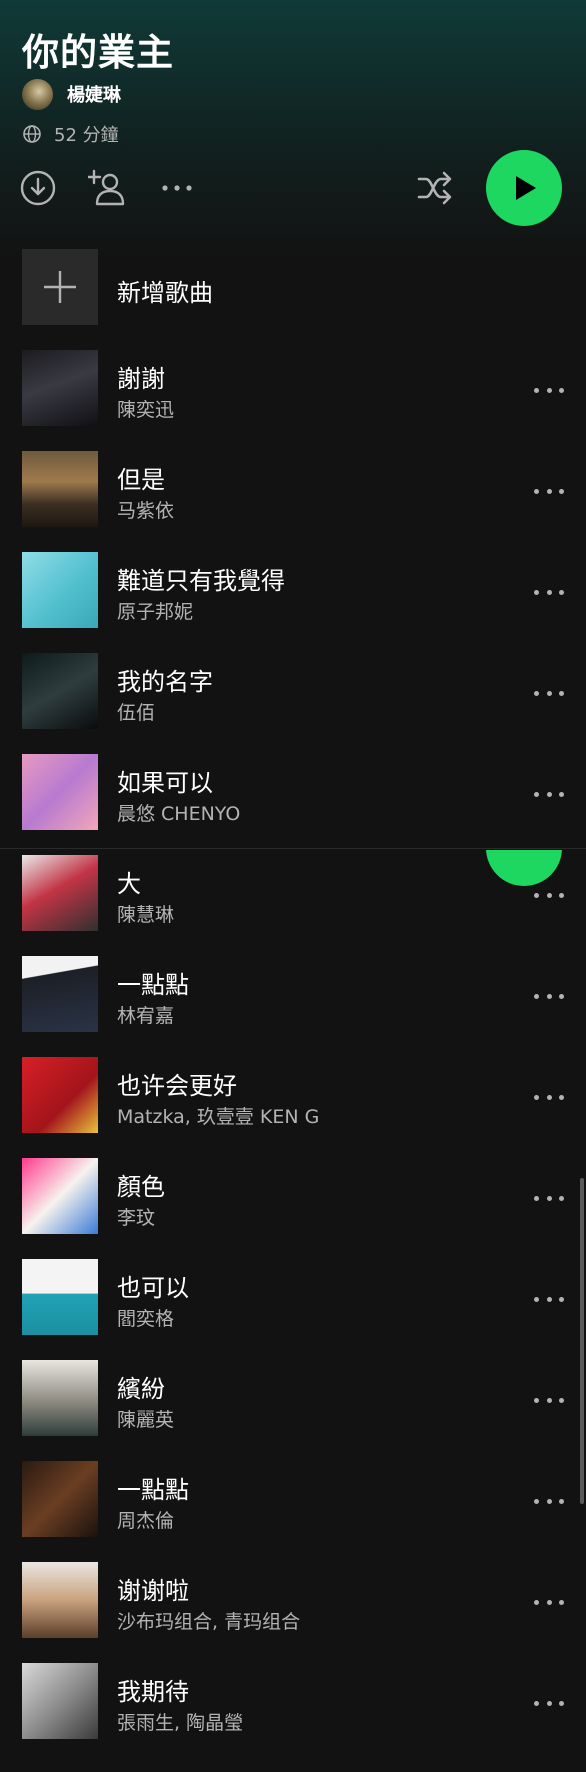  Describe the element at coordinates (293, 186) in the screenshot. I see `playlist-toolbar` at that location.